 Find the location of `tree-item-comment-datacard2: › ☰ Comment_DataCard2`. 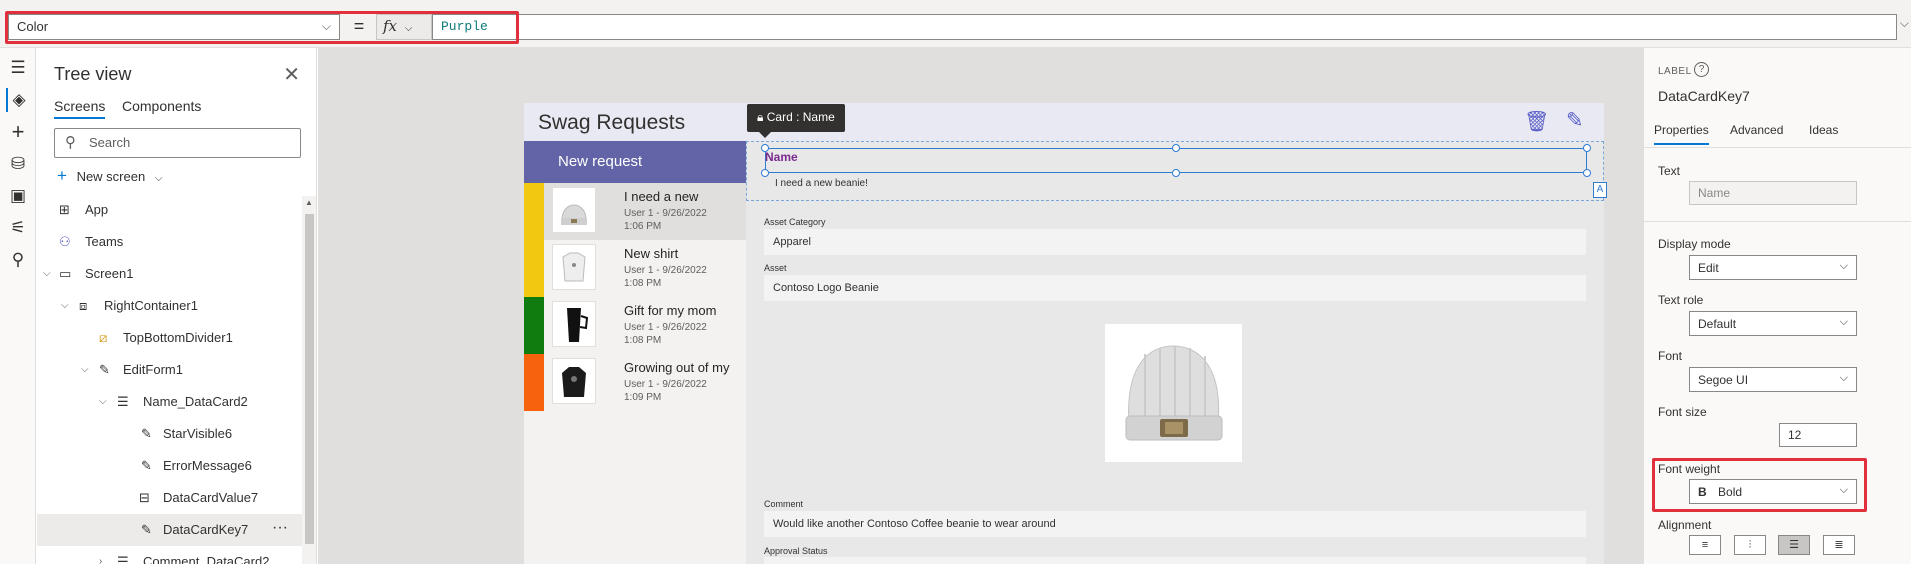

tree-item-comment-datacard2: › ☰ Comment_DataCard2 is located at coordinates (169, 555).